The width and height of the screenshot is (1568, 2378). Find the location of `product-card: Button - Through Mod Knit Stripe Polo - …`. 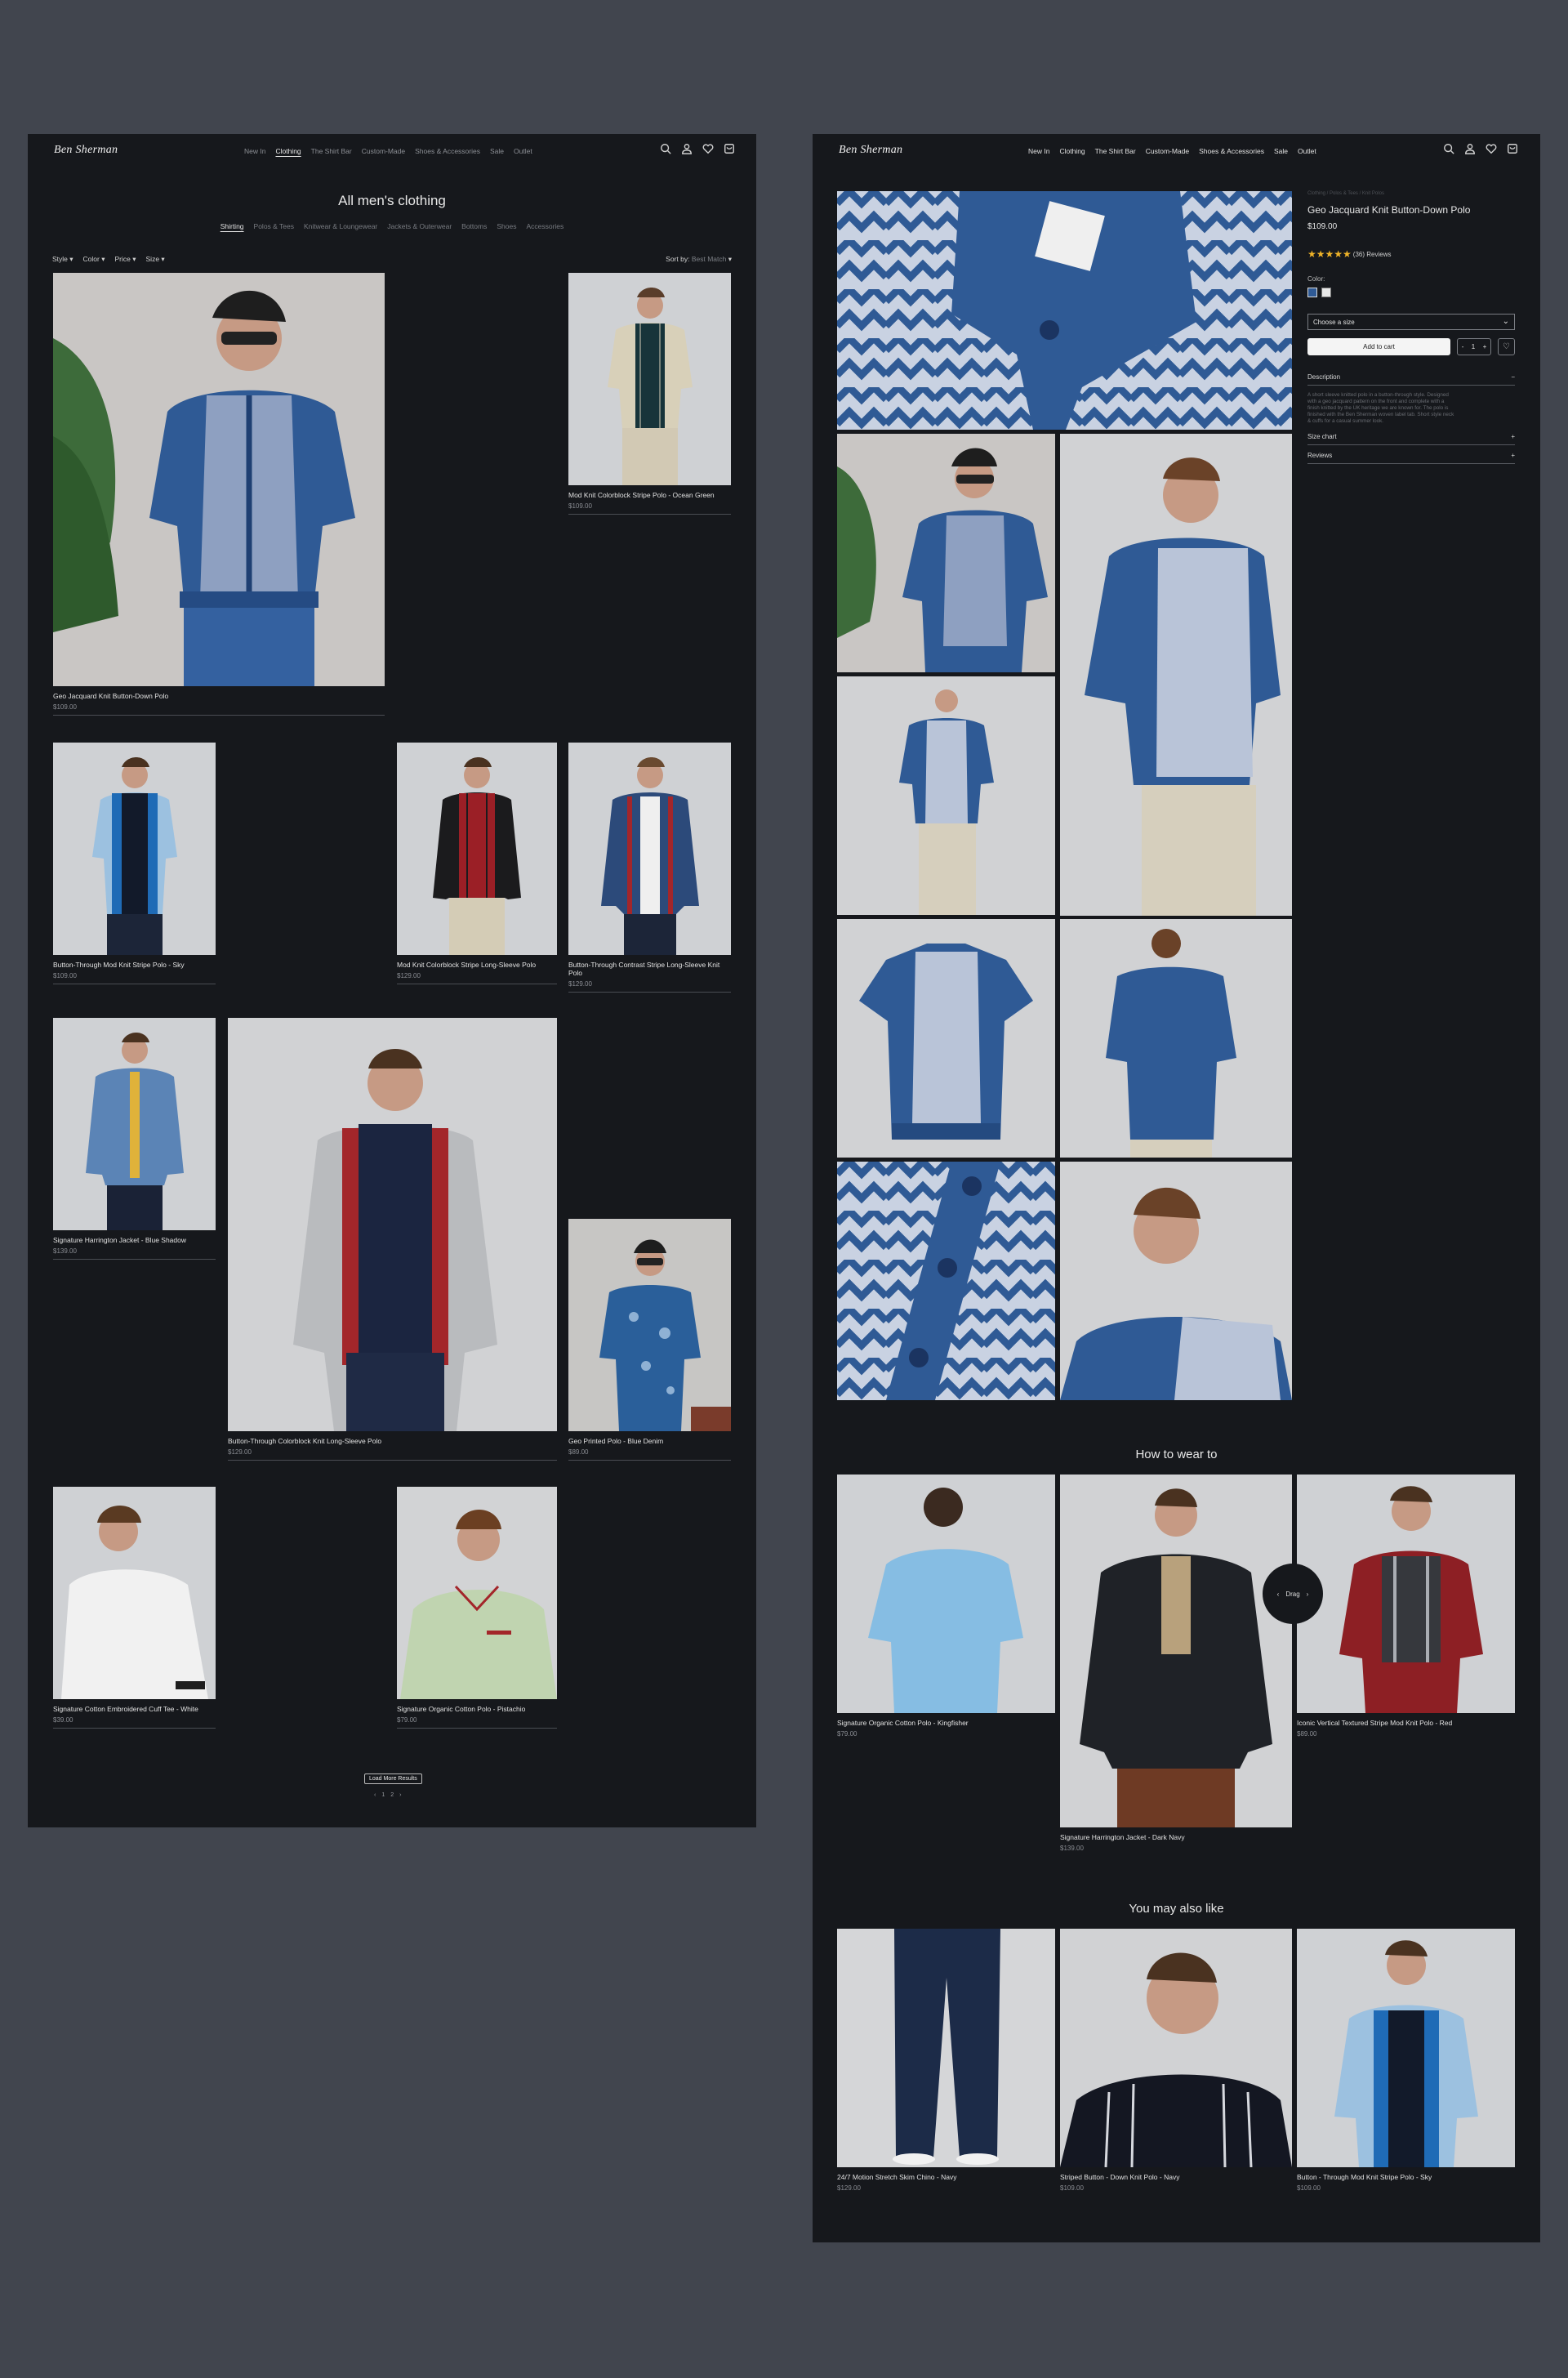

product-card: Button - Through Mod Knit Stripe Polo - … is located at coordinates (1406, 2060).